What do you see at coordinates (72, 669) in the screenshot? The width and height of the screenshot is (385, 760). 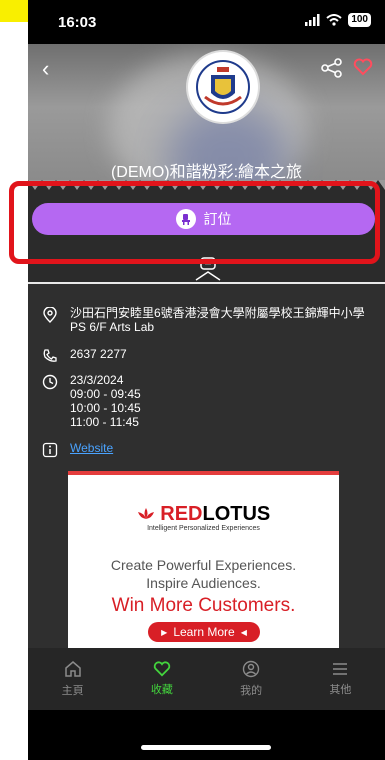 I see `home-icon` at bounding box center [72, 669].